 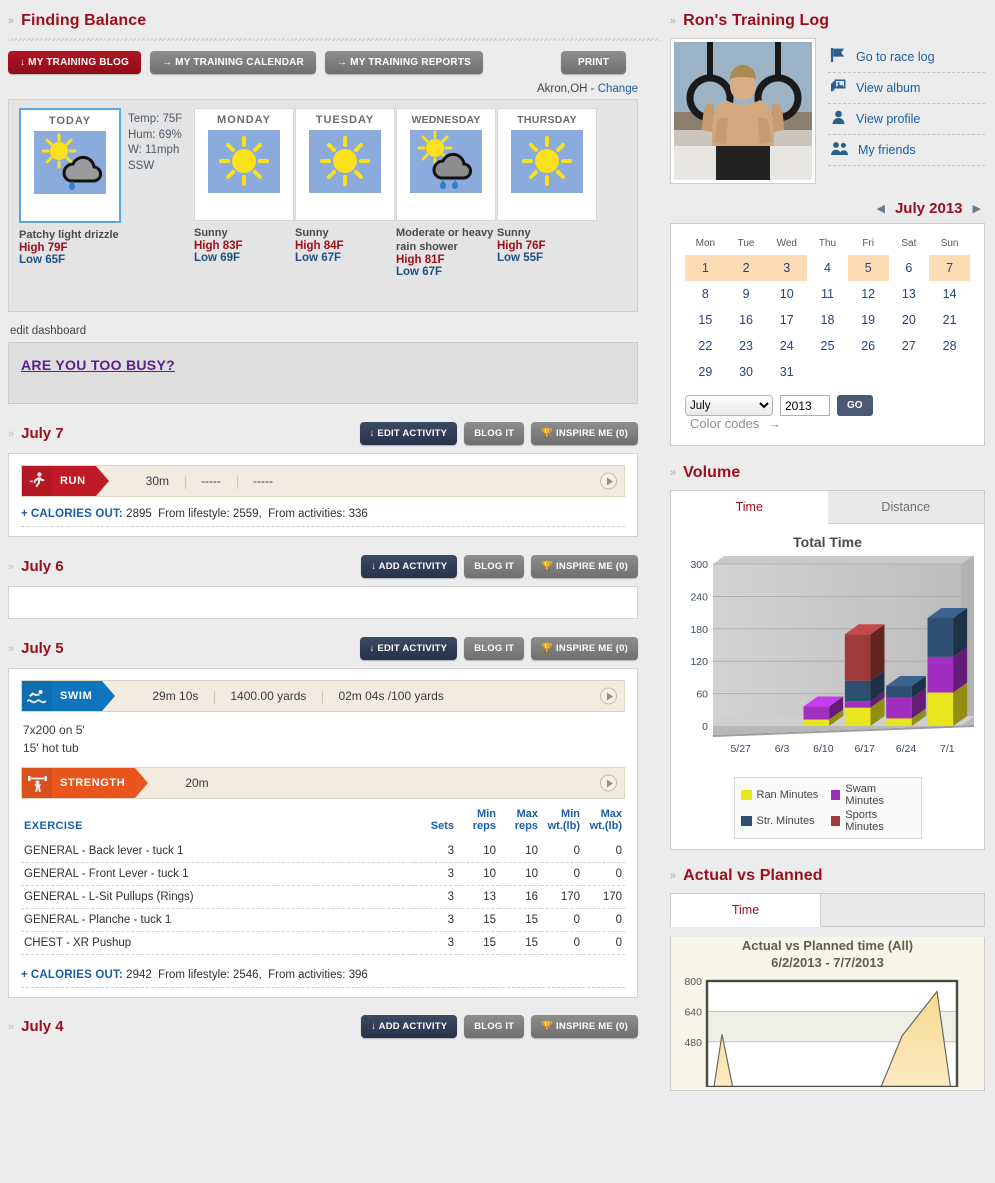 What do you see at coordinates (868, 346) in the screenshot?
I see `calendar-day: 26` at bounding box center [868, 346].